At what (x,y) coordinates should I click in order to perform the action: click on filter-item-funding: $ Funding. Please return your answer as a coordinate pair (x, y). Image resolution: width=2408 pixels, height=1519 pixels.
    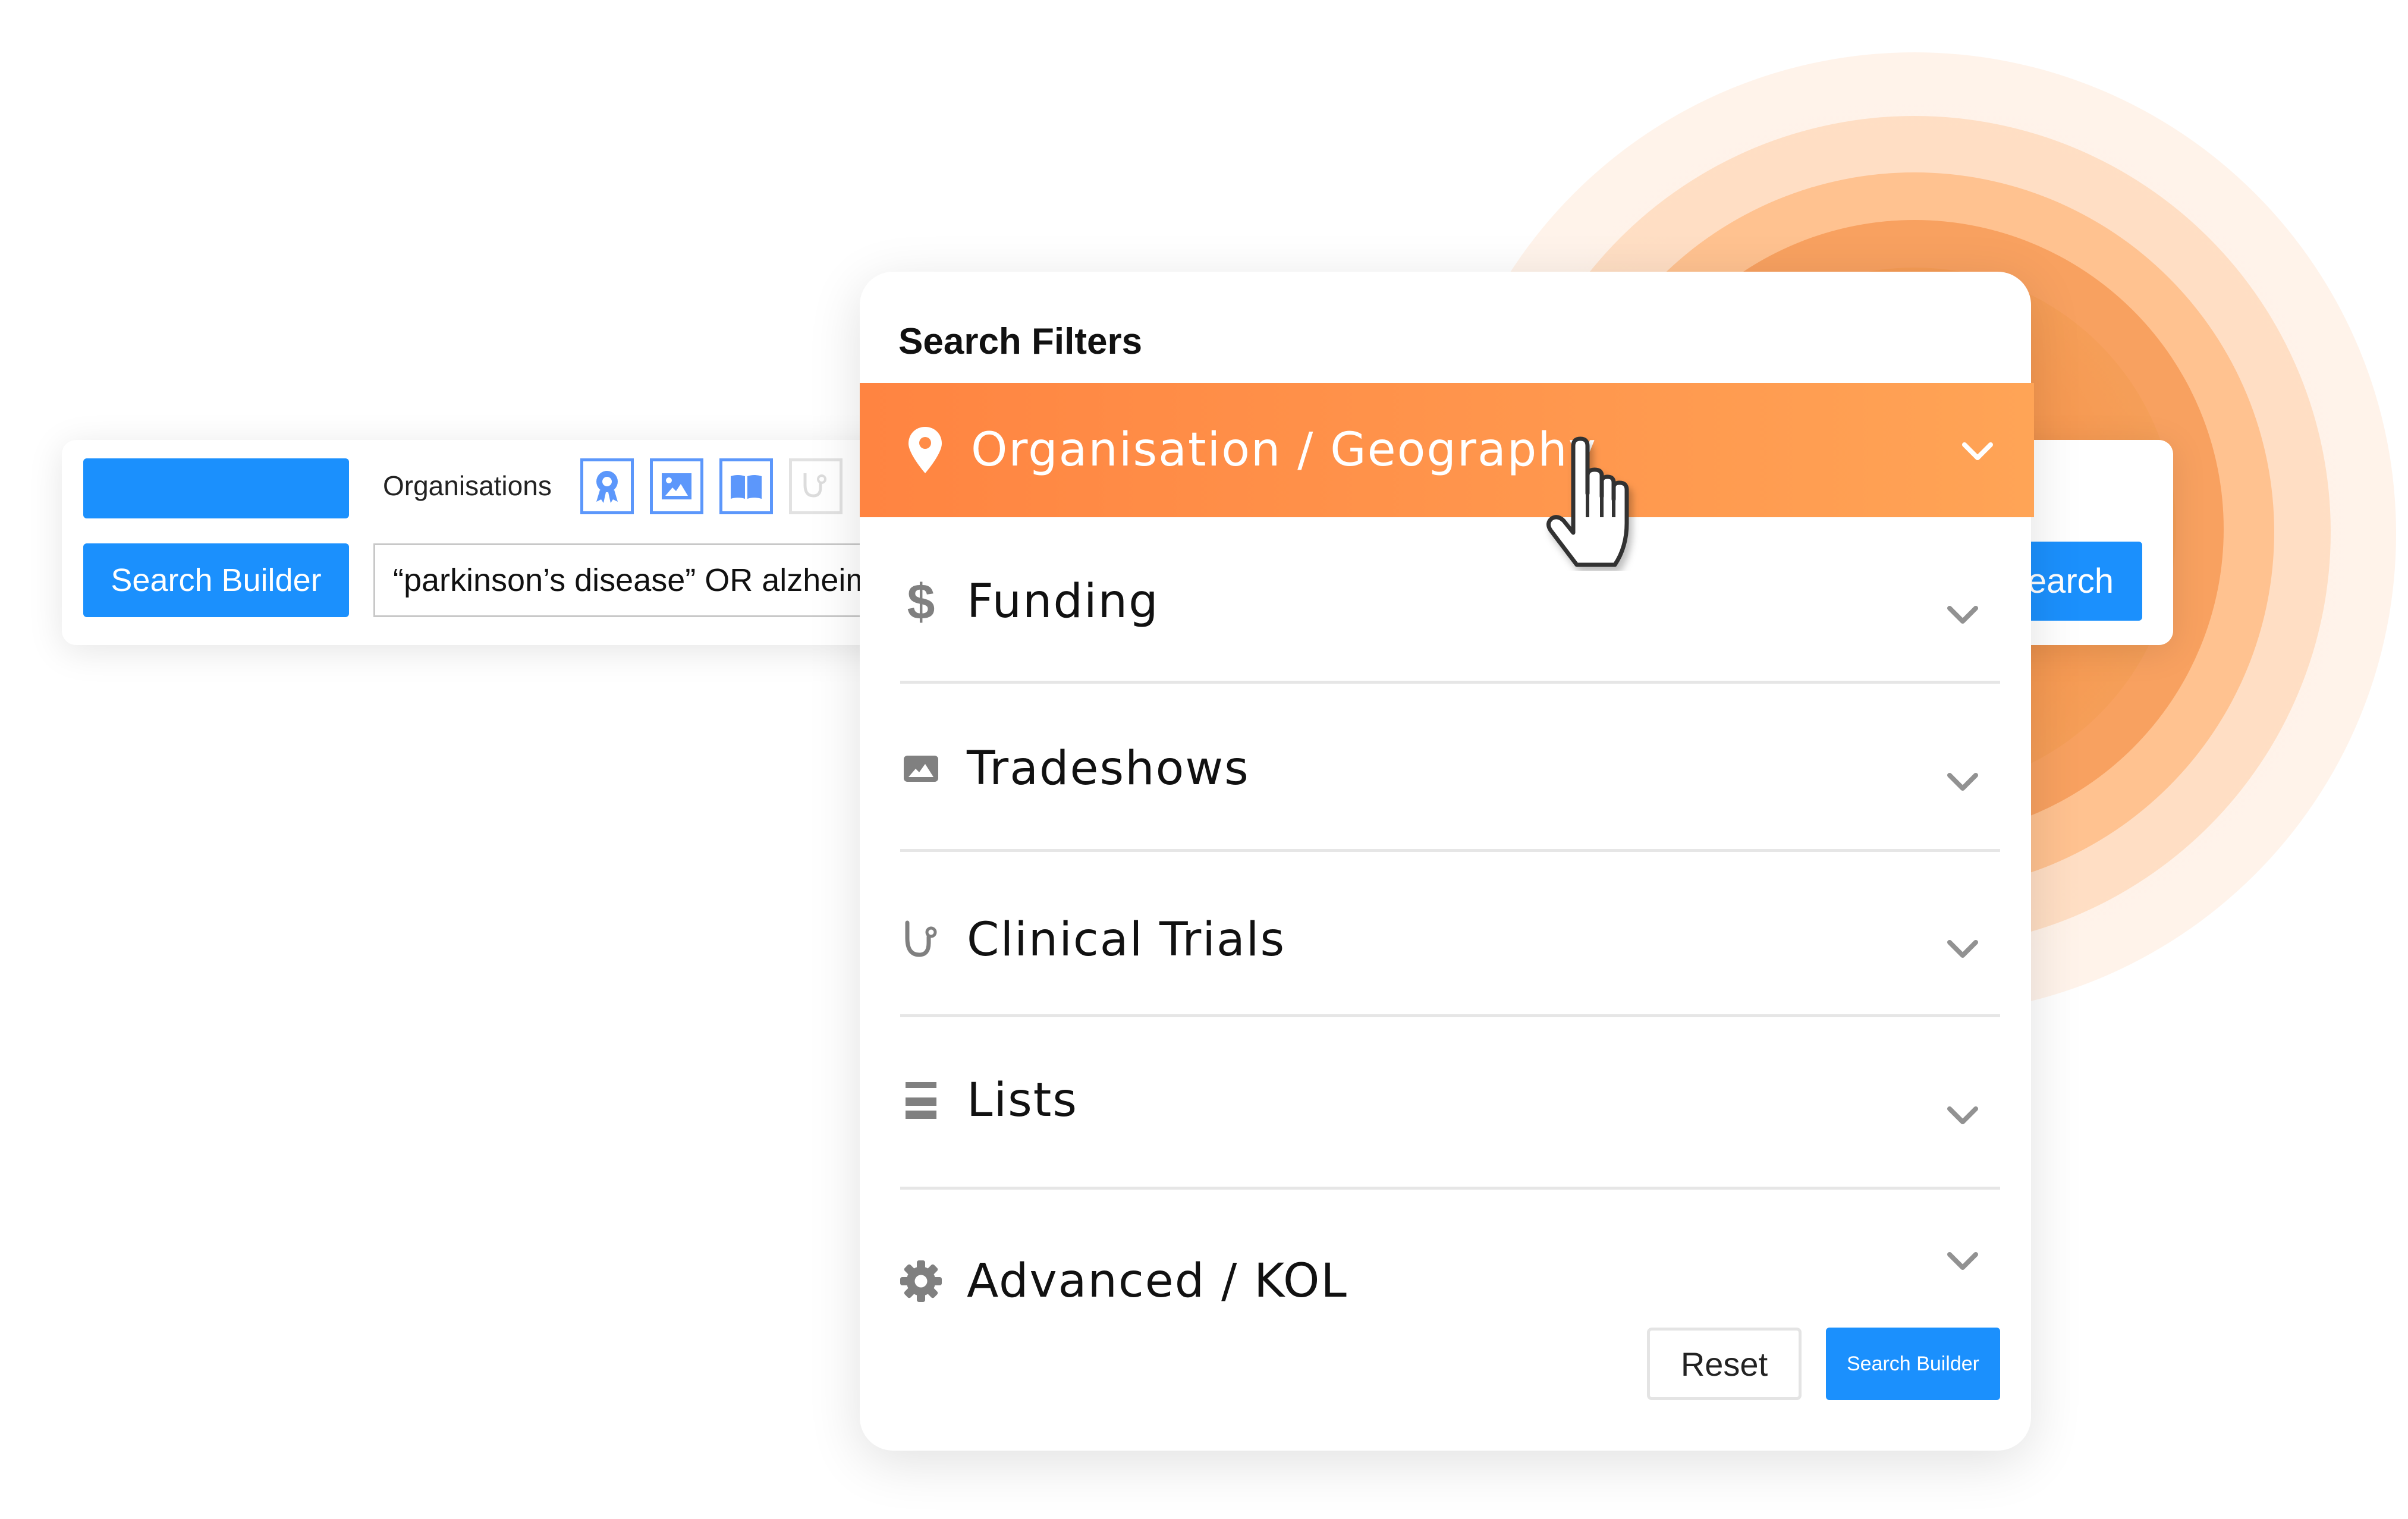
    Looking at the image, I should click on (1450, 601).